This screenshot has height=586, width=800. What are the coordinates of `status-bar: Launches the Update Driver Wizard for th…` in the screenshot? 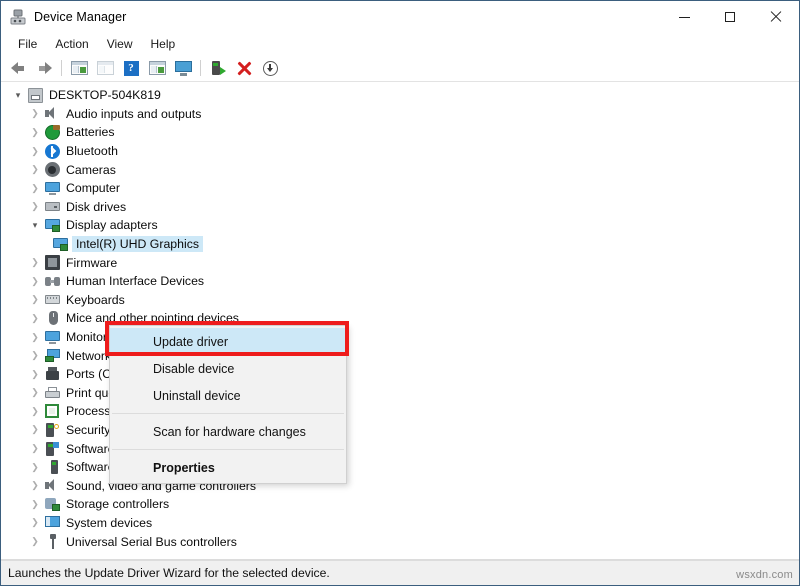 It's located at (400, 572).